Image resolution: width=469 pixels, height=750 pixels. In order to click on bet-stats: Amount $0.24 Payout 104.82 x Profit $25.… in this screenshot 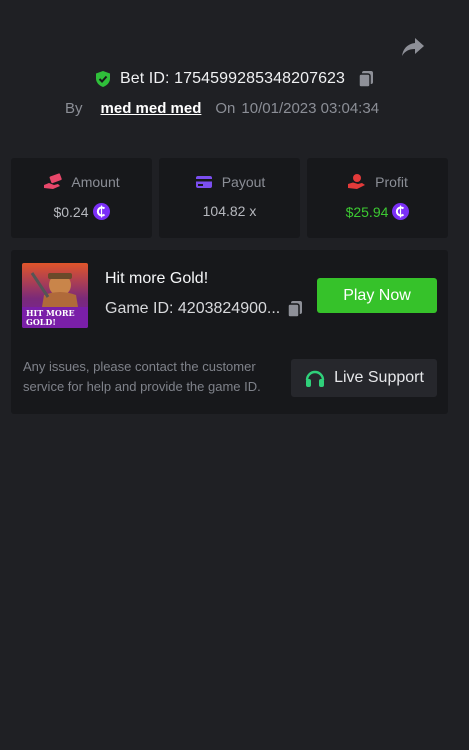, I will do `click(229, 198)`.